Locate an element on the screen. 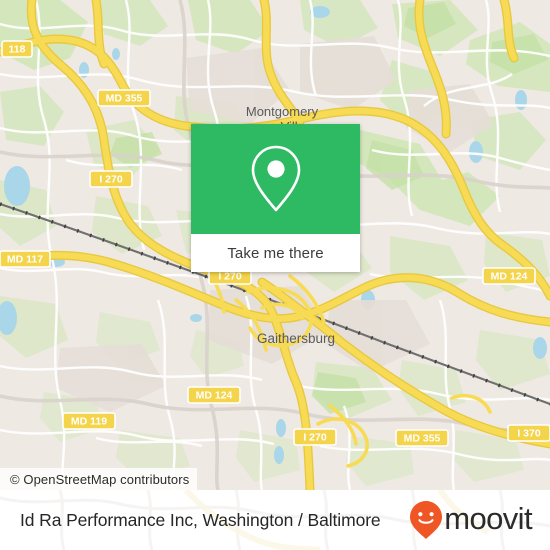 The height and width of the screenshot is (550, 550). route-shield-label: MD 117 is located at coordinates (25, 260).